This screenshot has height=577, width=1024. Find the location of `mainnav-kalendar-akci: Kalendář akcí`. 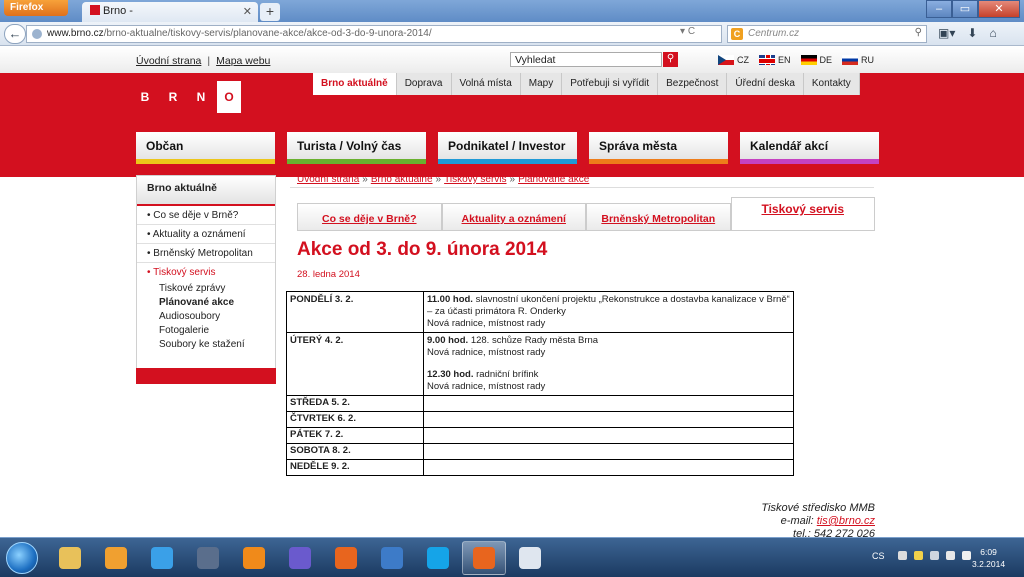

mainnav-kalendar-akci: Kalendář akcí is located at coordinates (809, 148).